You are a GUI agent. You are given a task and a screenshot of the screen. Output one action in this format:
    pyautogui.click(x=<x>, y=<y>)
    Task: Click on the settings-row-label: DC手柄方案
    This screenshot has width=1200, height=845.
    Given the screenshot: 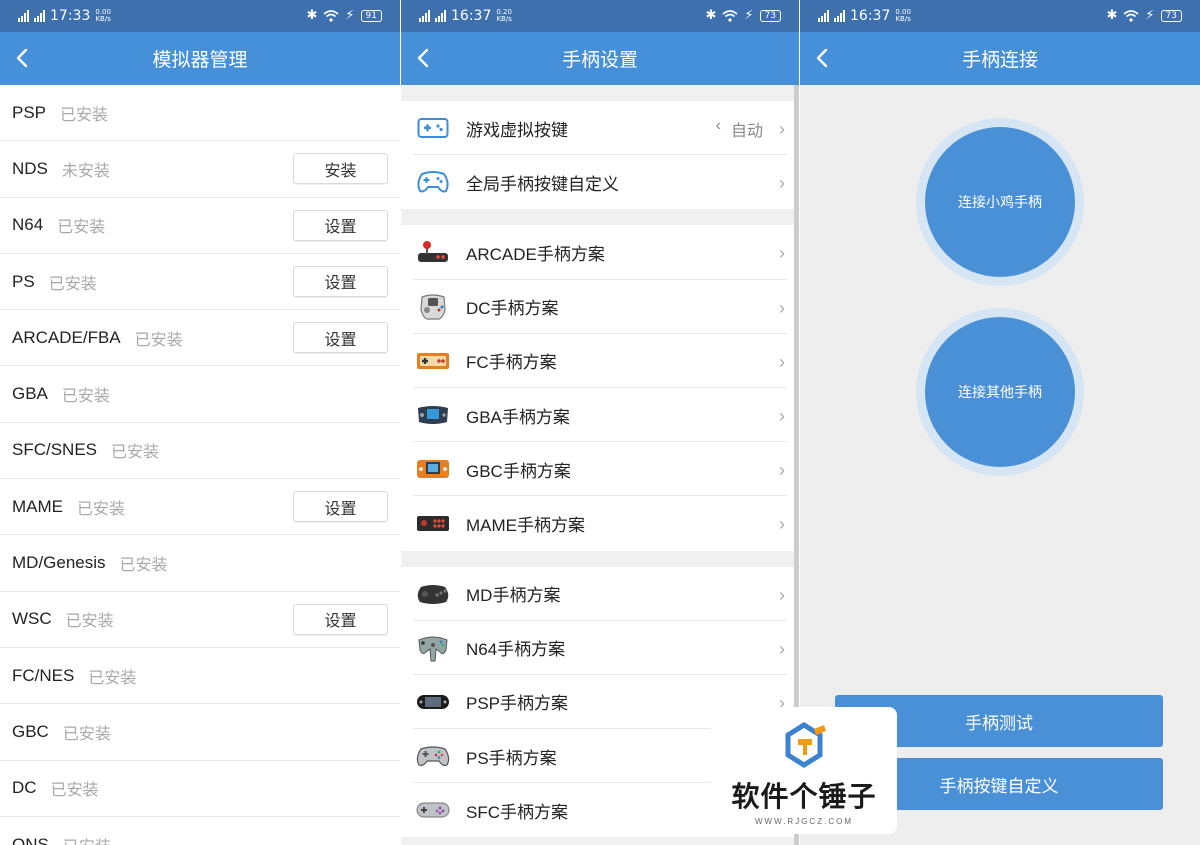 What is the action you would take?
    pyautogui.click(x=512, y=309)
    